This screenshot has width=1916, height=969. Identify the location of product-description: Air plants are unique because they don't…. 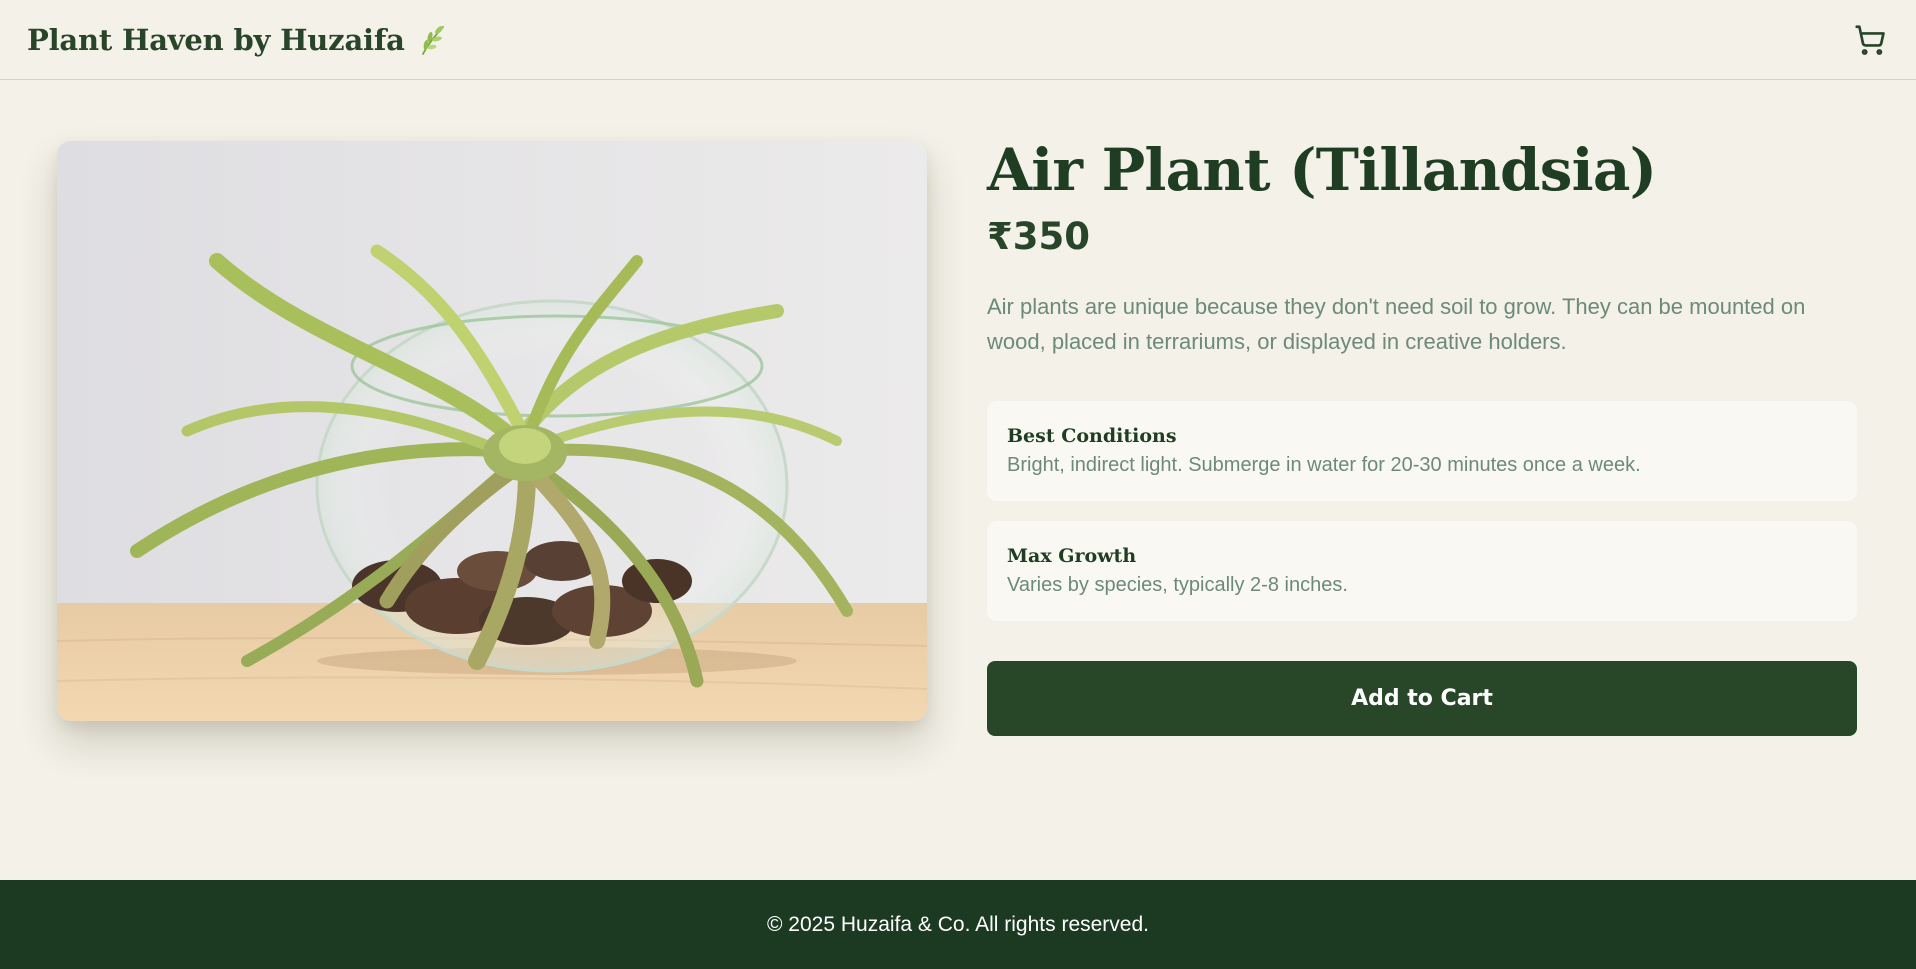
(1396, 324).